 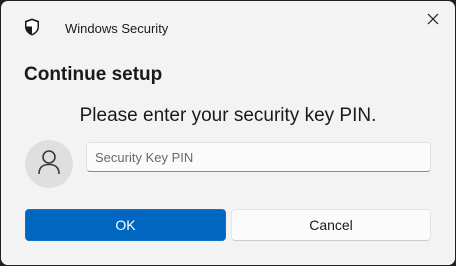 What do you see at coordinates (125, 225) in the screenshot?
I see `ok-button: OK` at bounding box center [125, 225].